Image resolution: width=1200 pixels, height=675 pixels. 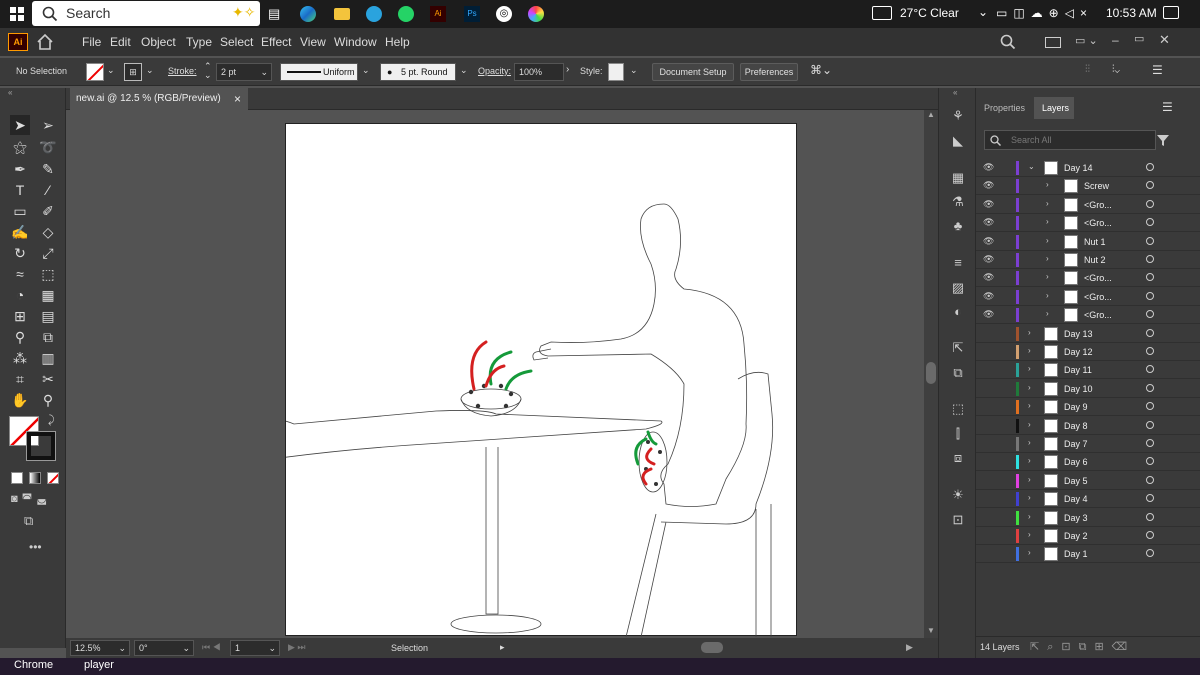 What do you see at coordinates (1088, 499) in the screenshot?
I see `layer-row: › Day 4` at bounding box center [1088, 499].